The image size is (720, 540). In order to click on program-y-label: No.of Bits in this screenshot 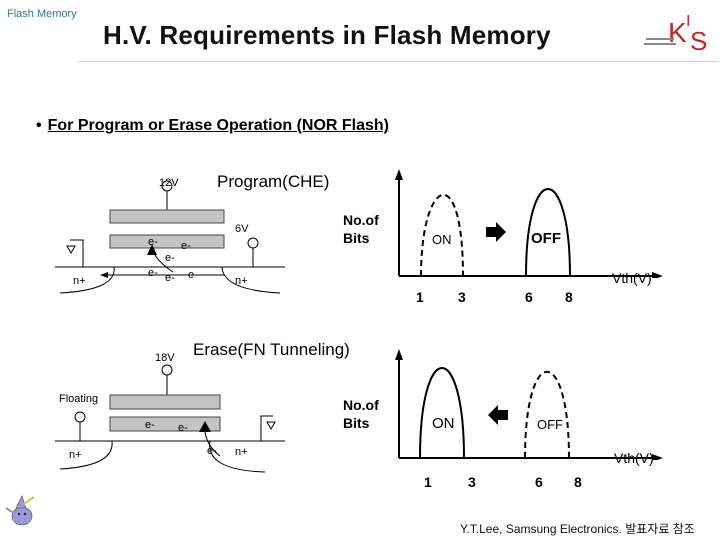, I will do `click(361, 229)`.